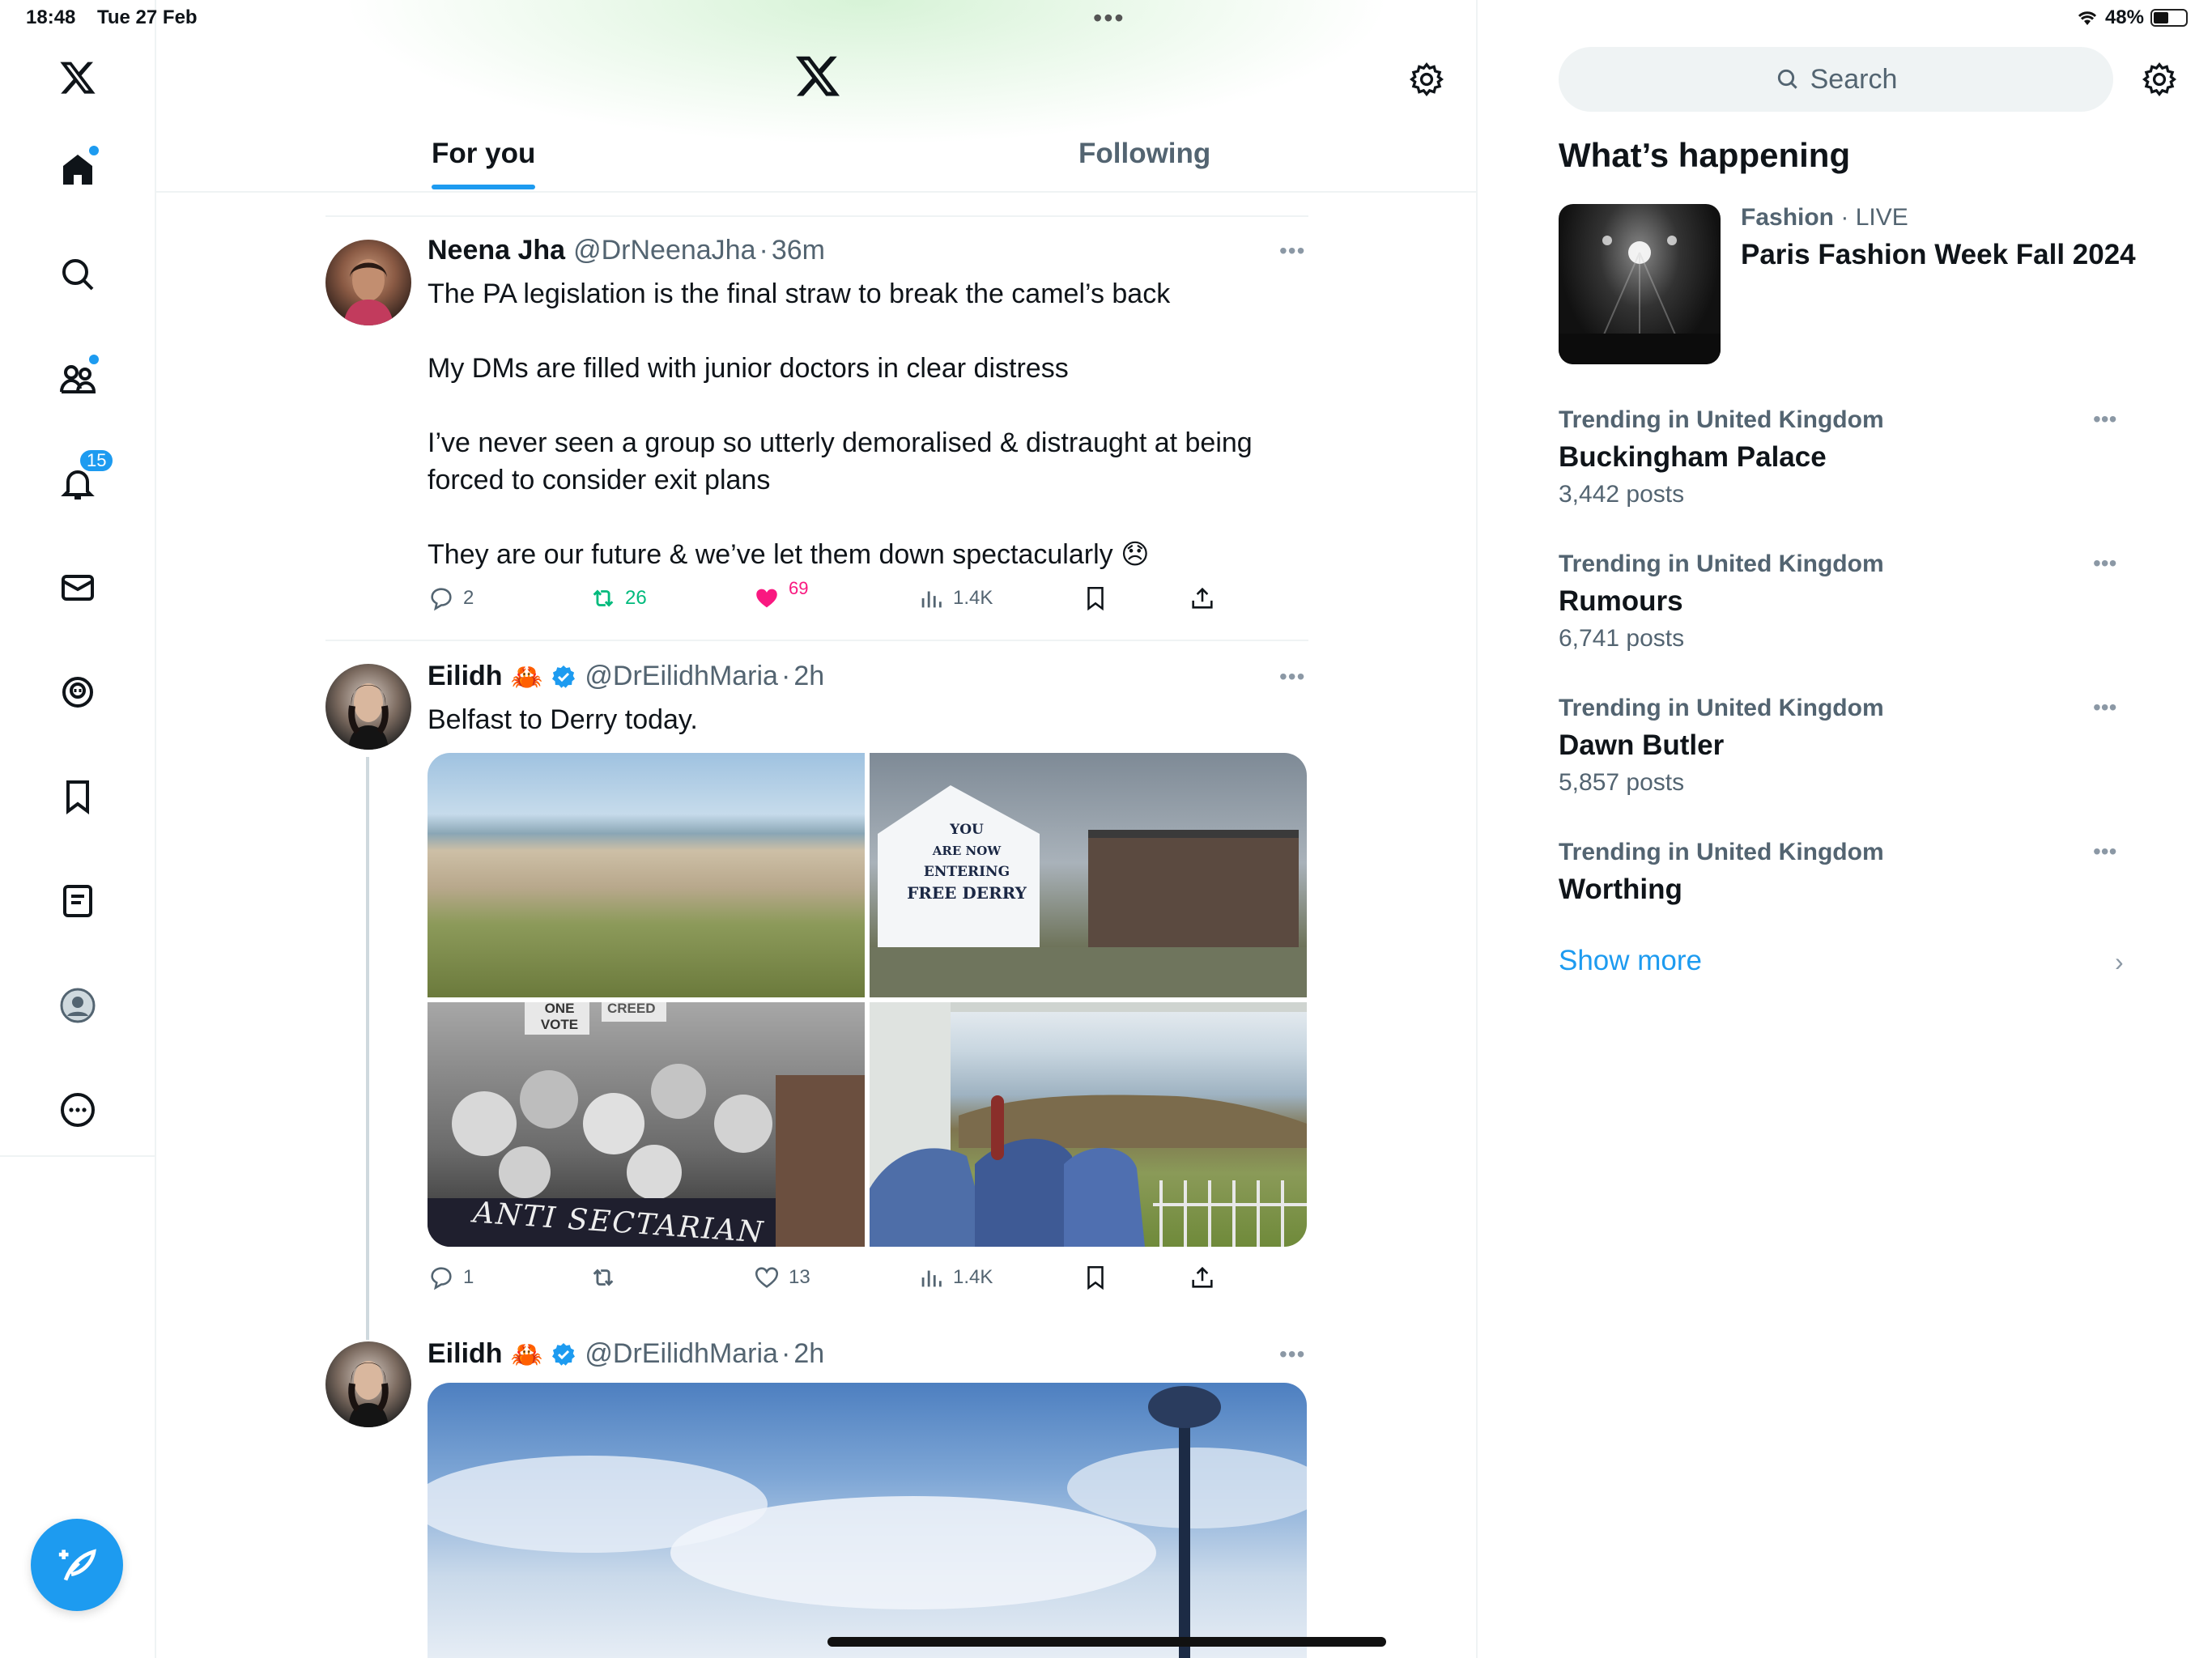 This screenshot has height=1658, width=2212. I want to click on multitasking-dots-icon: •••, so click(1109, 18).